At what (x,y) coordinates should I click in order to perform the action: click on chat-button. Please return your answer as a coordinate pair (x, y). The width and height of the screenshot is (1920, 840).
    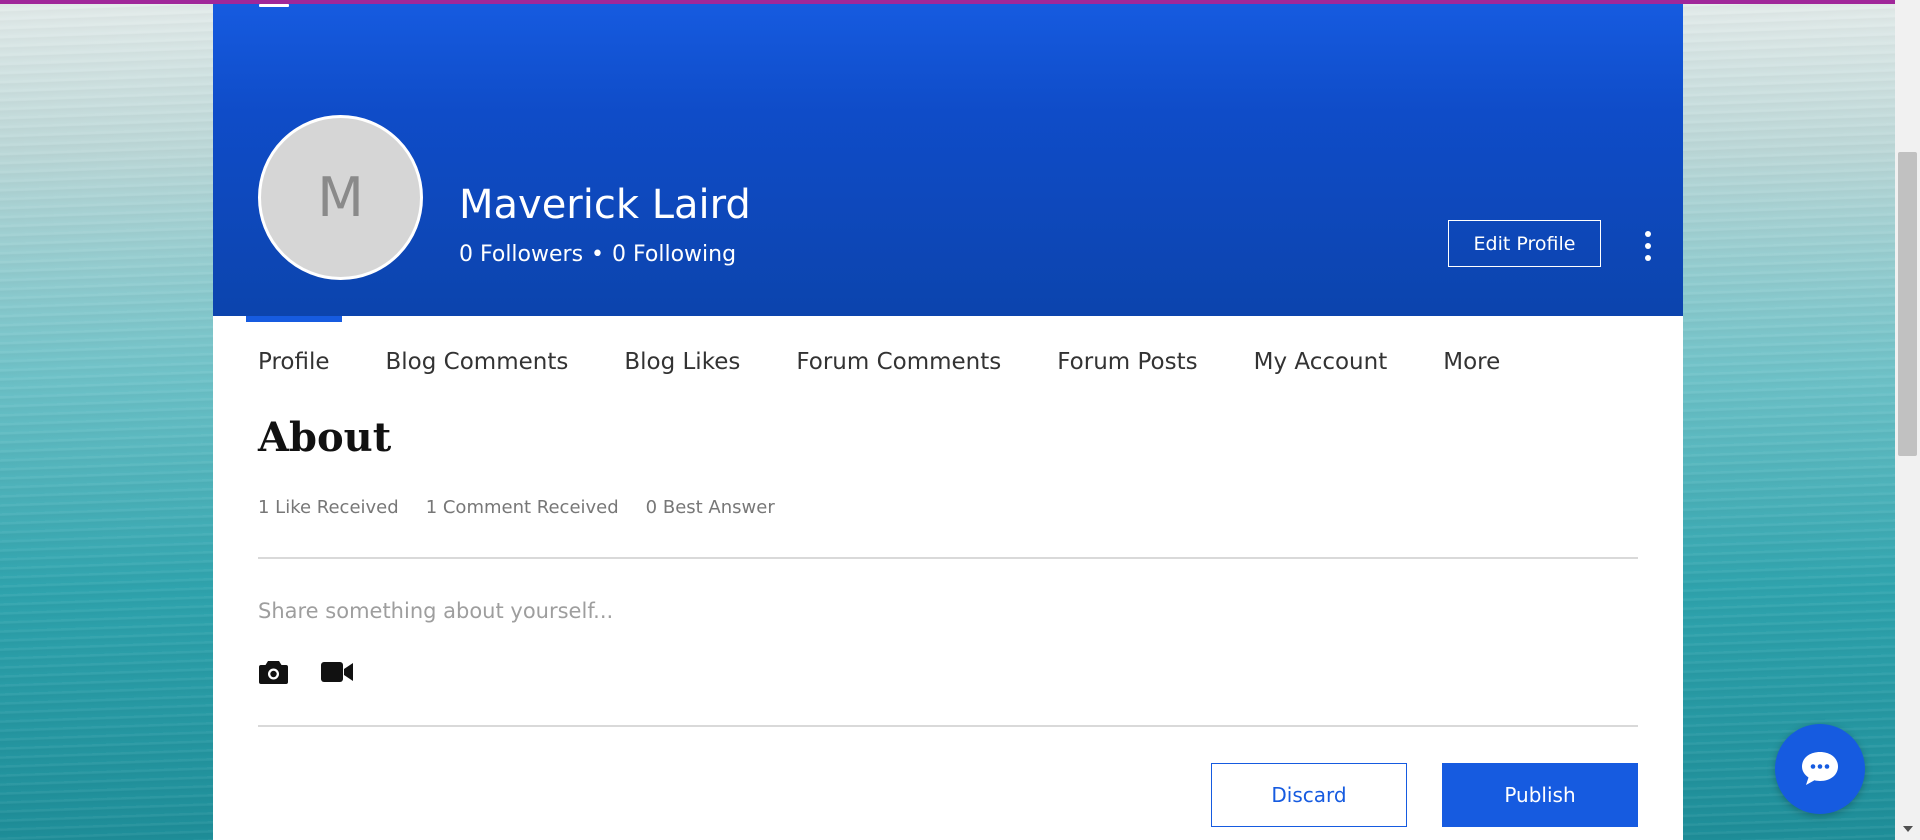
    Looking at the image, I should click on (1820, 769).